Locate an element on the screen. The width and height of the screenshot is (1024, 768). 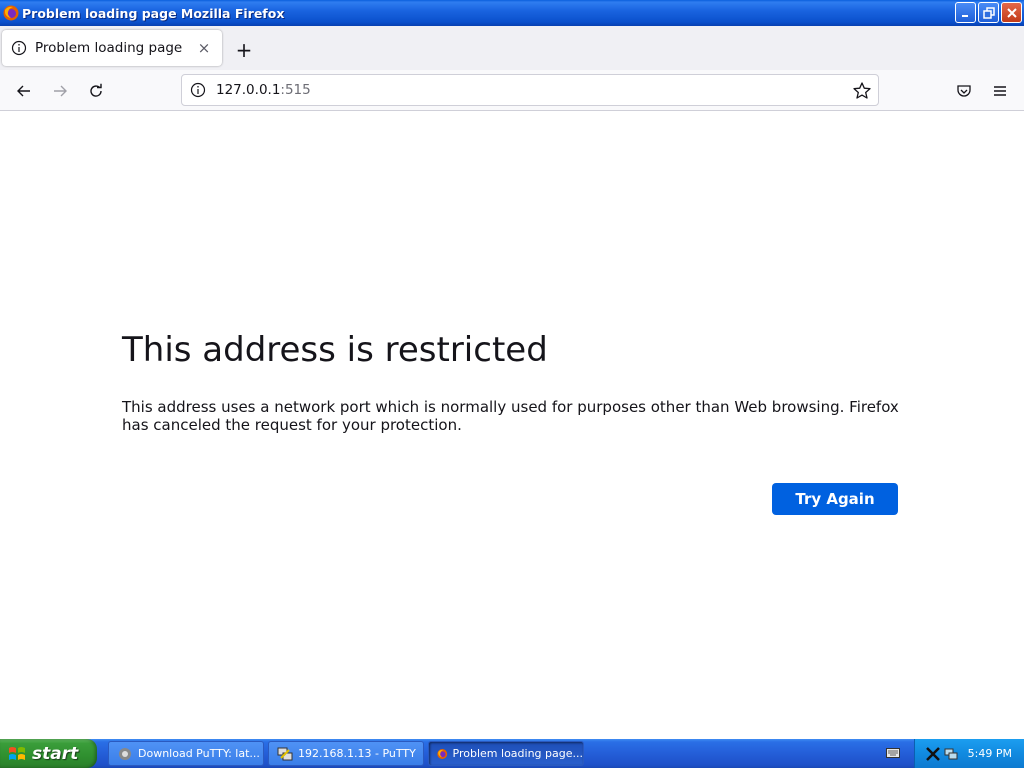
minimize-button is located at coordinates (965, 12).